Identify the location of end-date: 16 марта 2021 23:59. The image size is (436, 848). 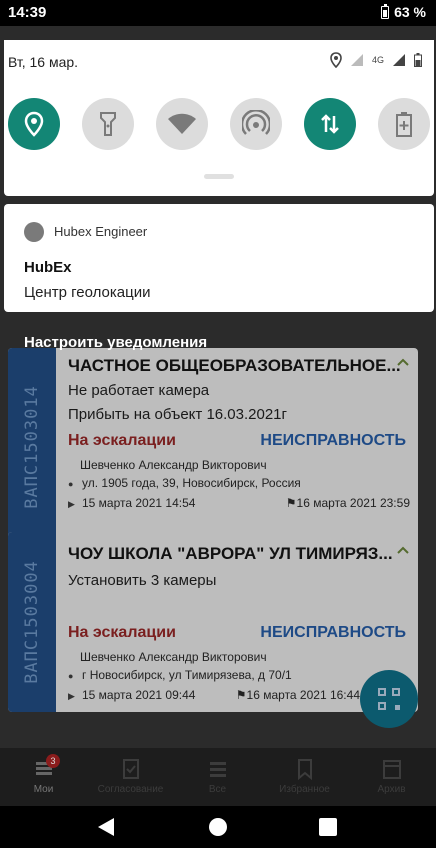
(353, 503).